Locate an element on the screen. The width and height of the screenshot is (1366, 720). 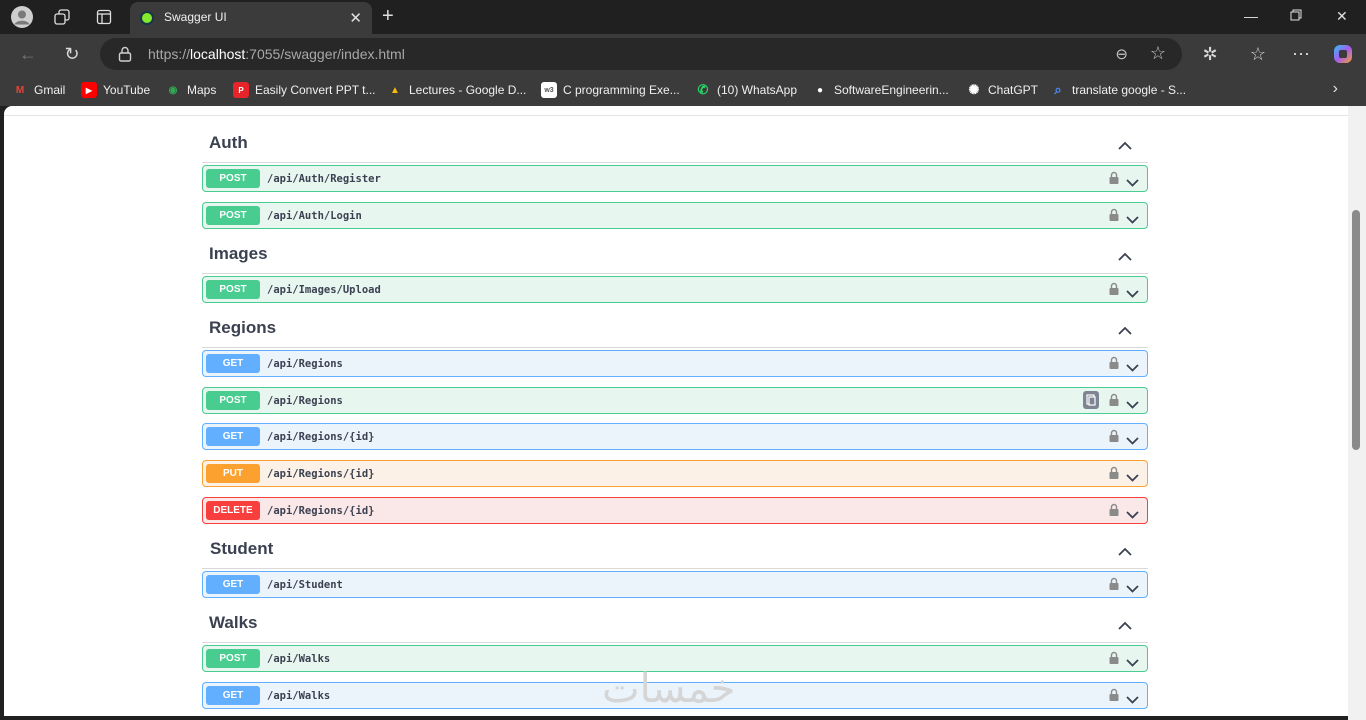
profile-avatar-icon is located at coordinates (22, 17).